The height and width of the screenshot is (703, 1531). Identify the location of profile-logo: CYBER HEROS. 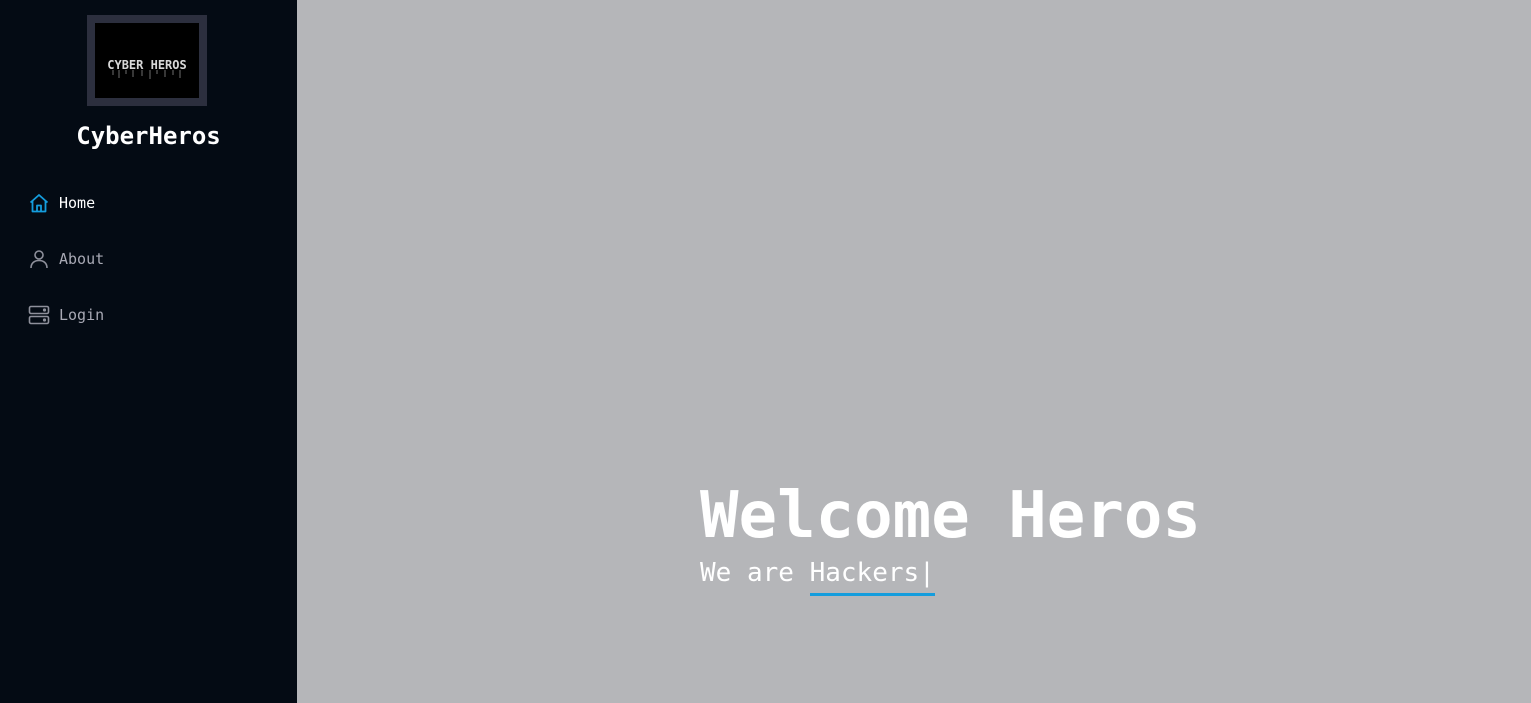
(147, 60).